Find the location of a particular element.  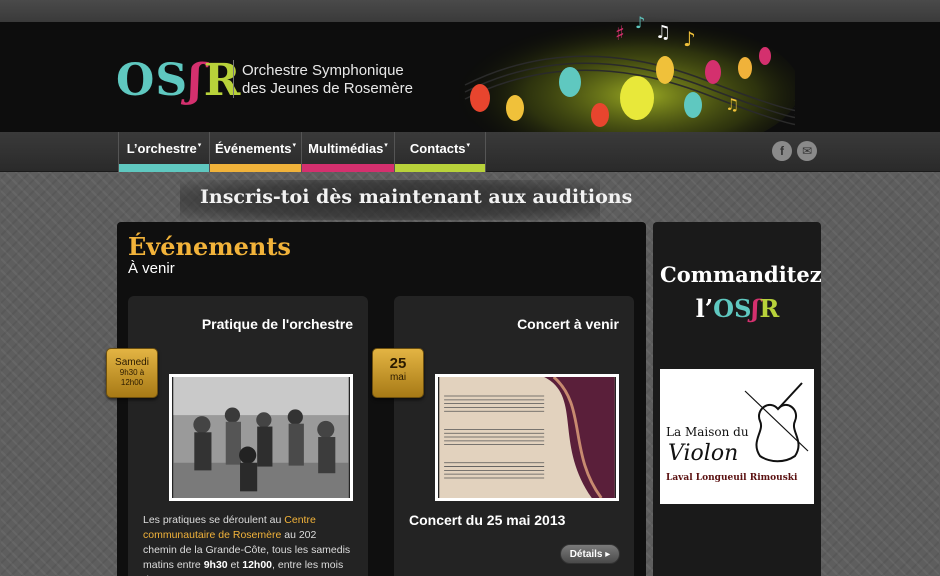

date-badge: Samedi 9h30 à 12h00 is located at coordinates (132, 373).